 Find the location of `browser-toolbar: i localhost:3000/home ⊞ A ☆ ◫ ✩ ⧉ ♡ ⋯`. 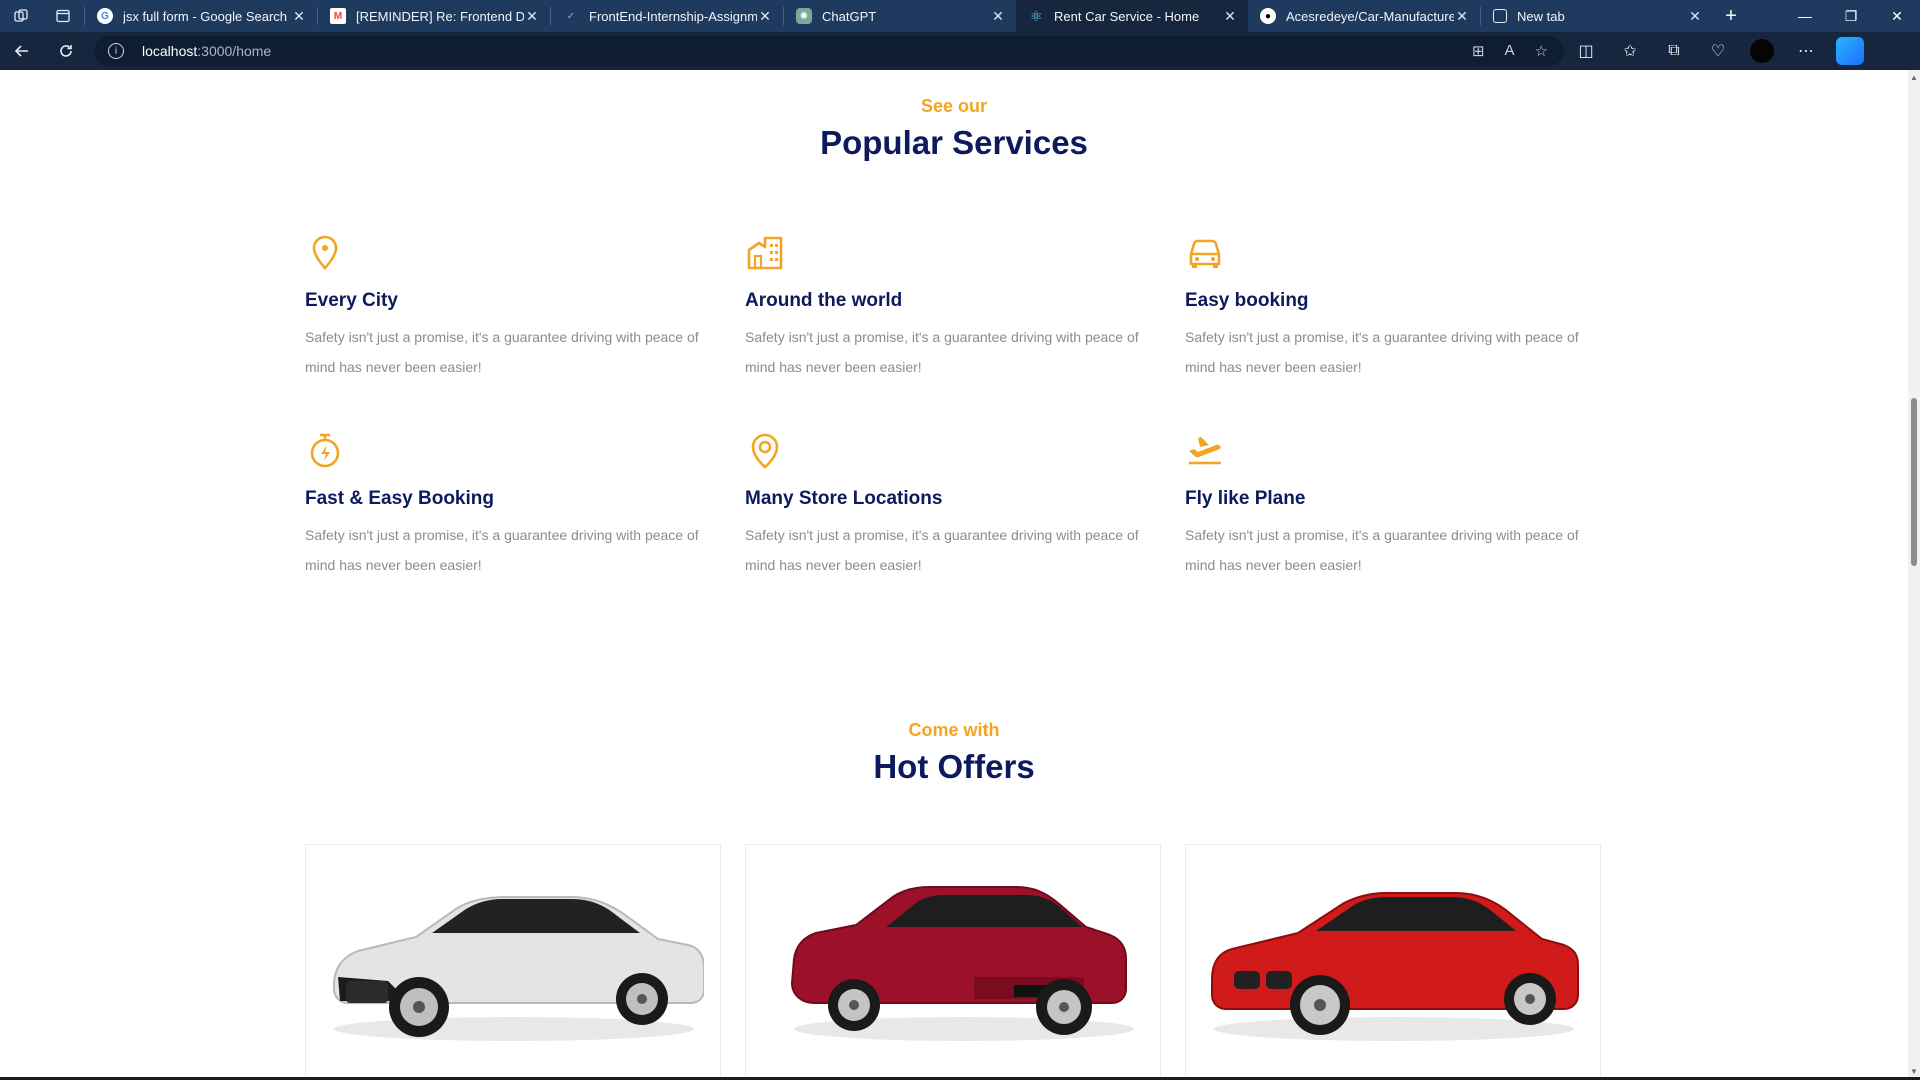

browser-toolbar: i localhost:3000/home ⊞ A ☆ ◫ ✩ ⧉ ♡ ⋯ is located at coordinates (960, 51).